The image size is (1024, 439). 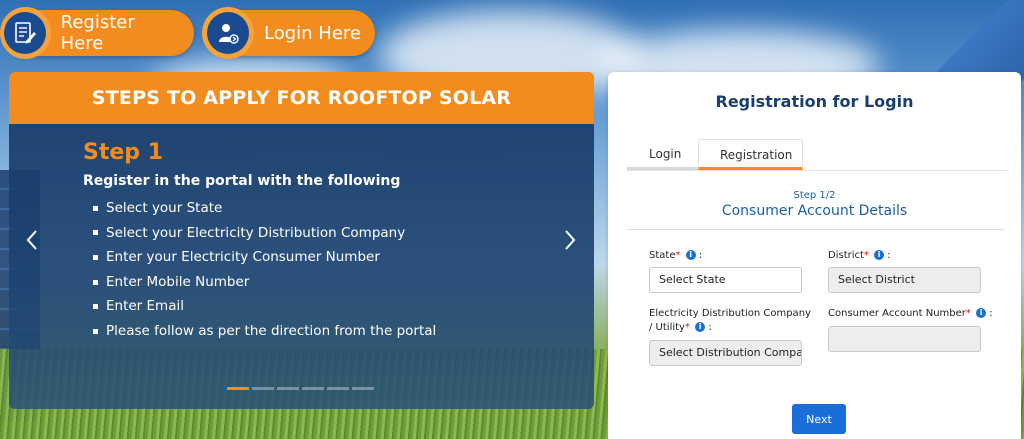 What do you see at coordinates (846, 255) in the screenshot?
I see `district-label-text: District` at bounding box center [846, 255].